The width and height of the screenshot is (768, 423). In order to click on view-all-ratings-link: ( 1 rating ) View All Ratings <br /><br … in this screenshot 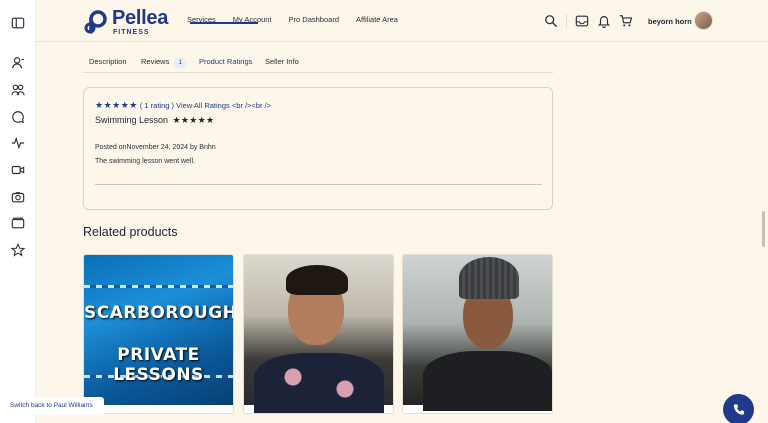, I will do `click(205, 105)`.